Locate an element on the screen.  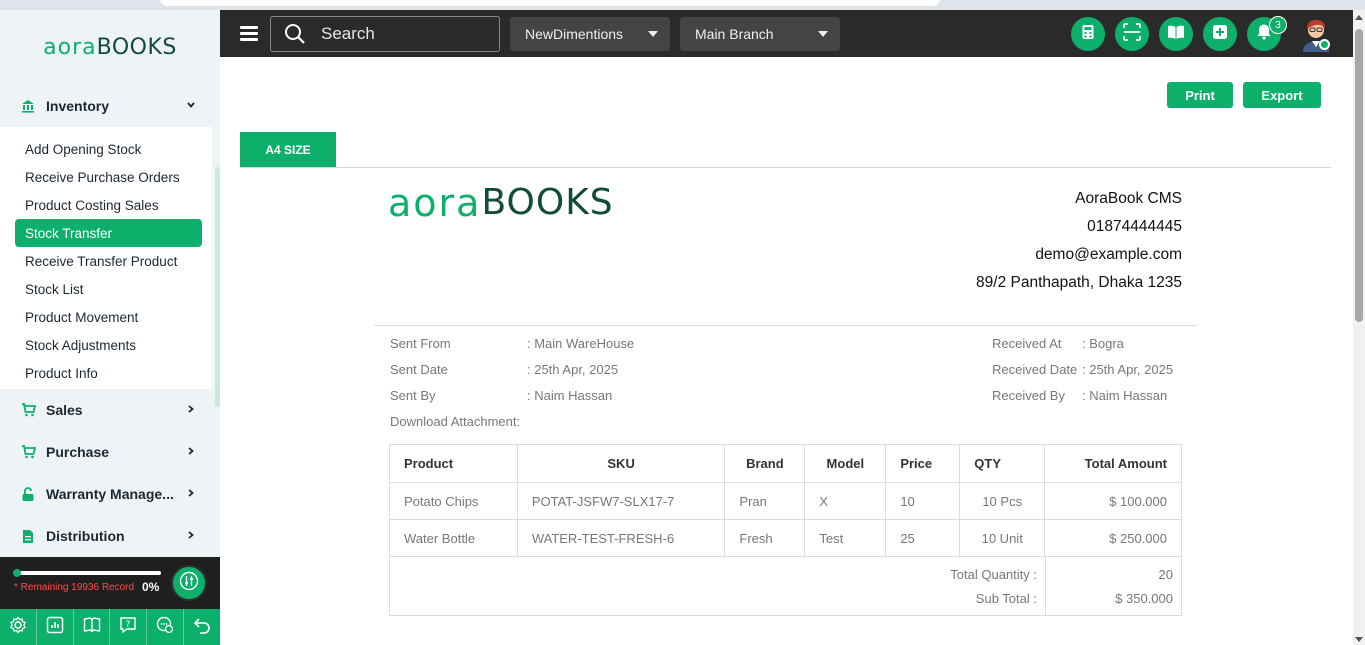
scroll-down-arrow-icon is located at coordinates (1359, 639).